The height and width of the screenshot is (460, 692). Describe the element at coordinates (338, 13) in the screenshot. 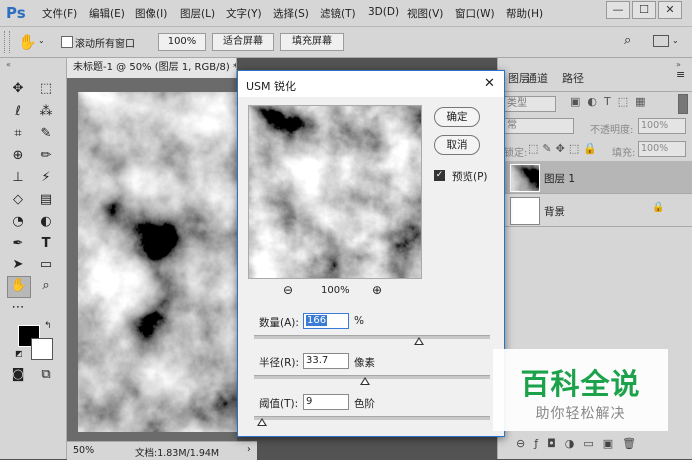

I see `menu-filter: 滤镜(T)` at that location.